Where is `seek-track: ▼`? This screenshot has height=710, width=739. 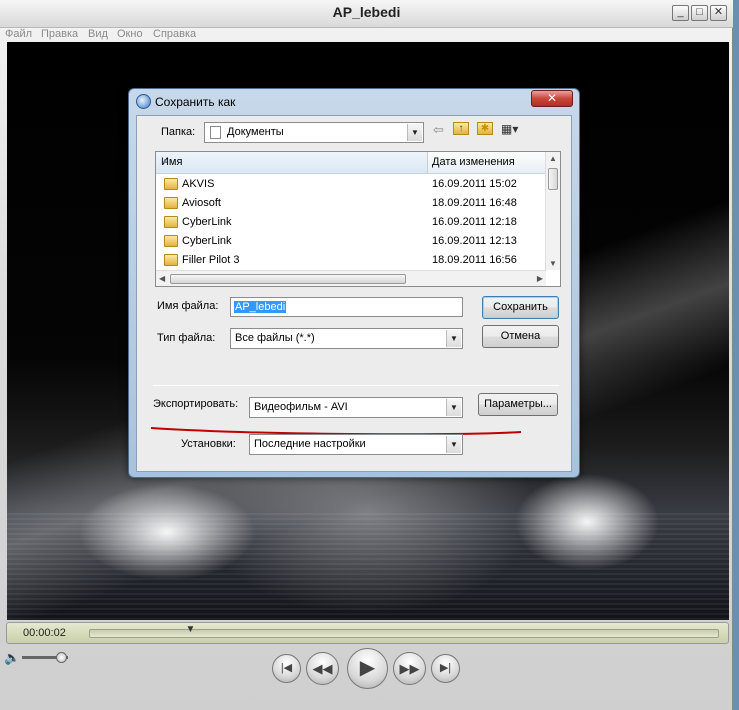
seek-track: ▼ is located at coordinates (404, 631).